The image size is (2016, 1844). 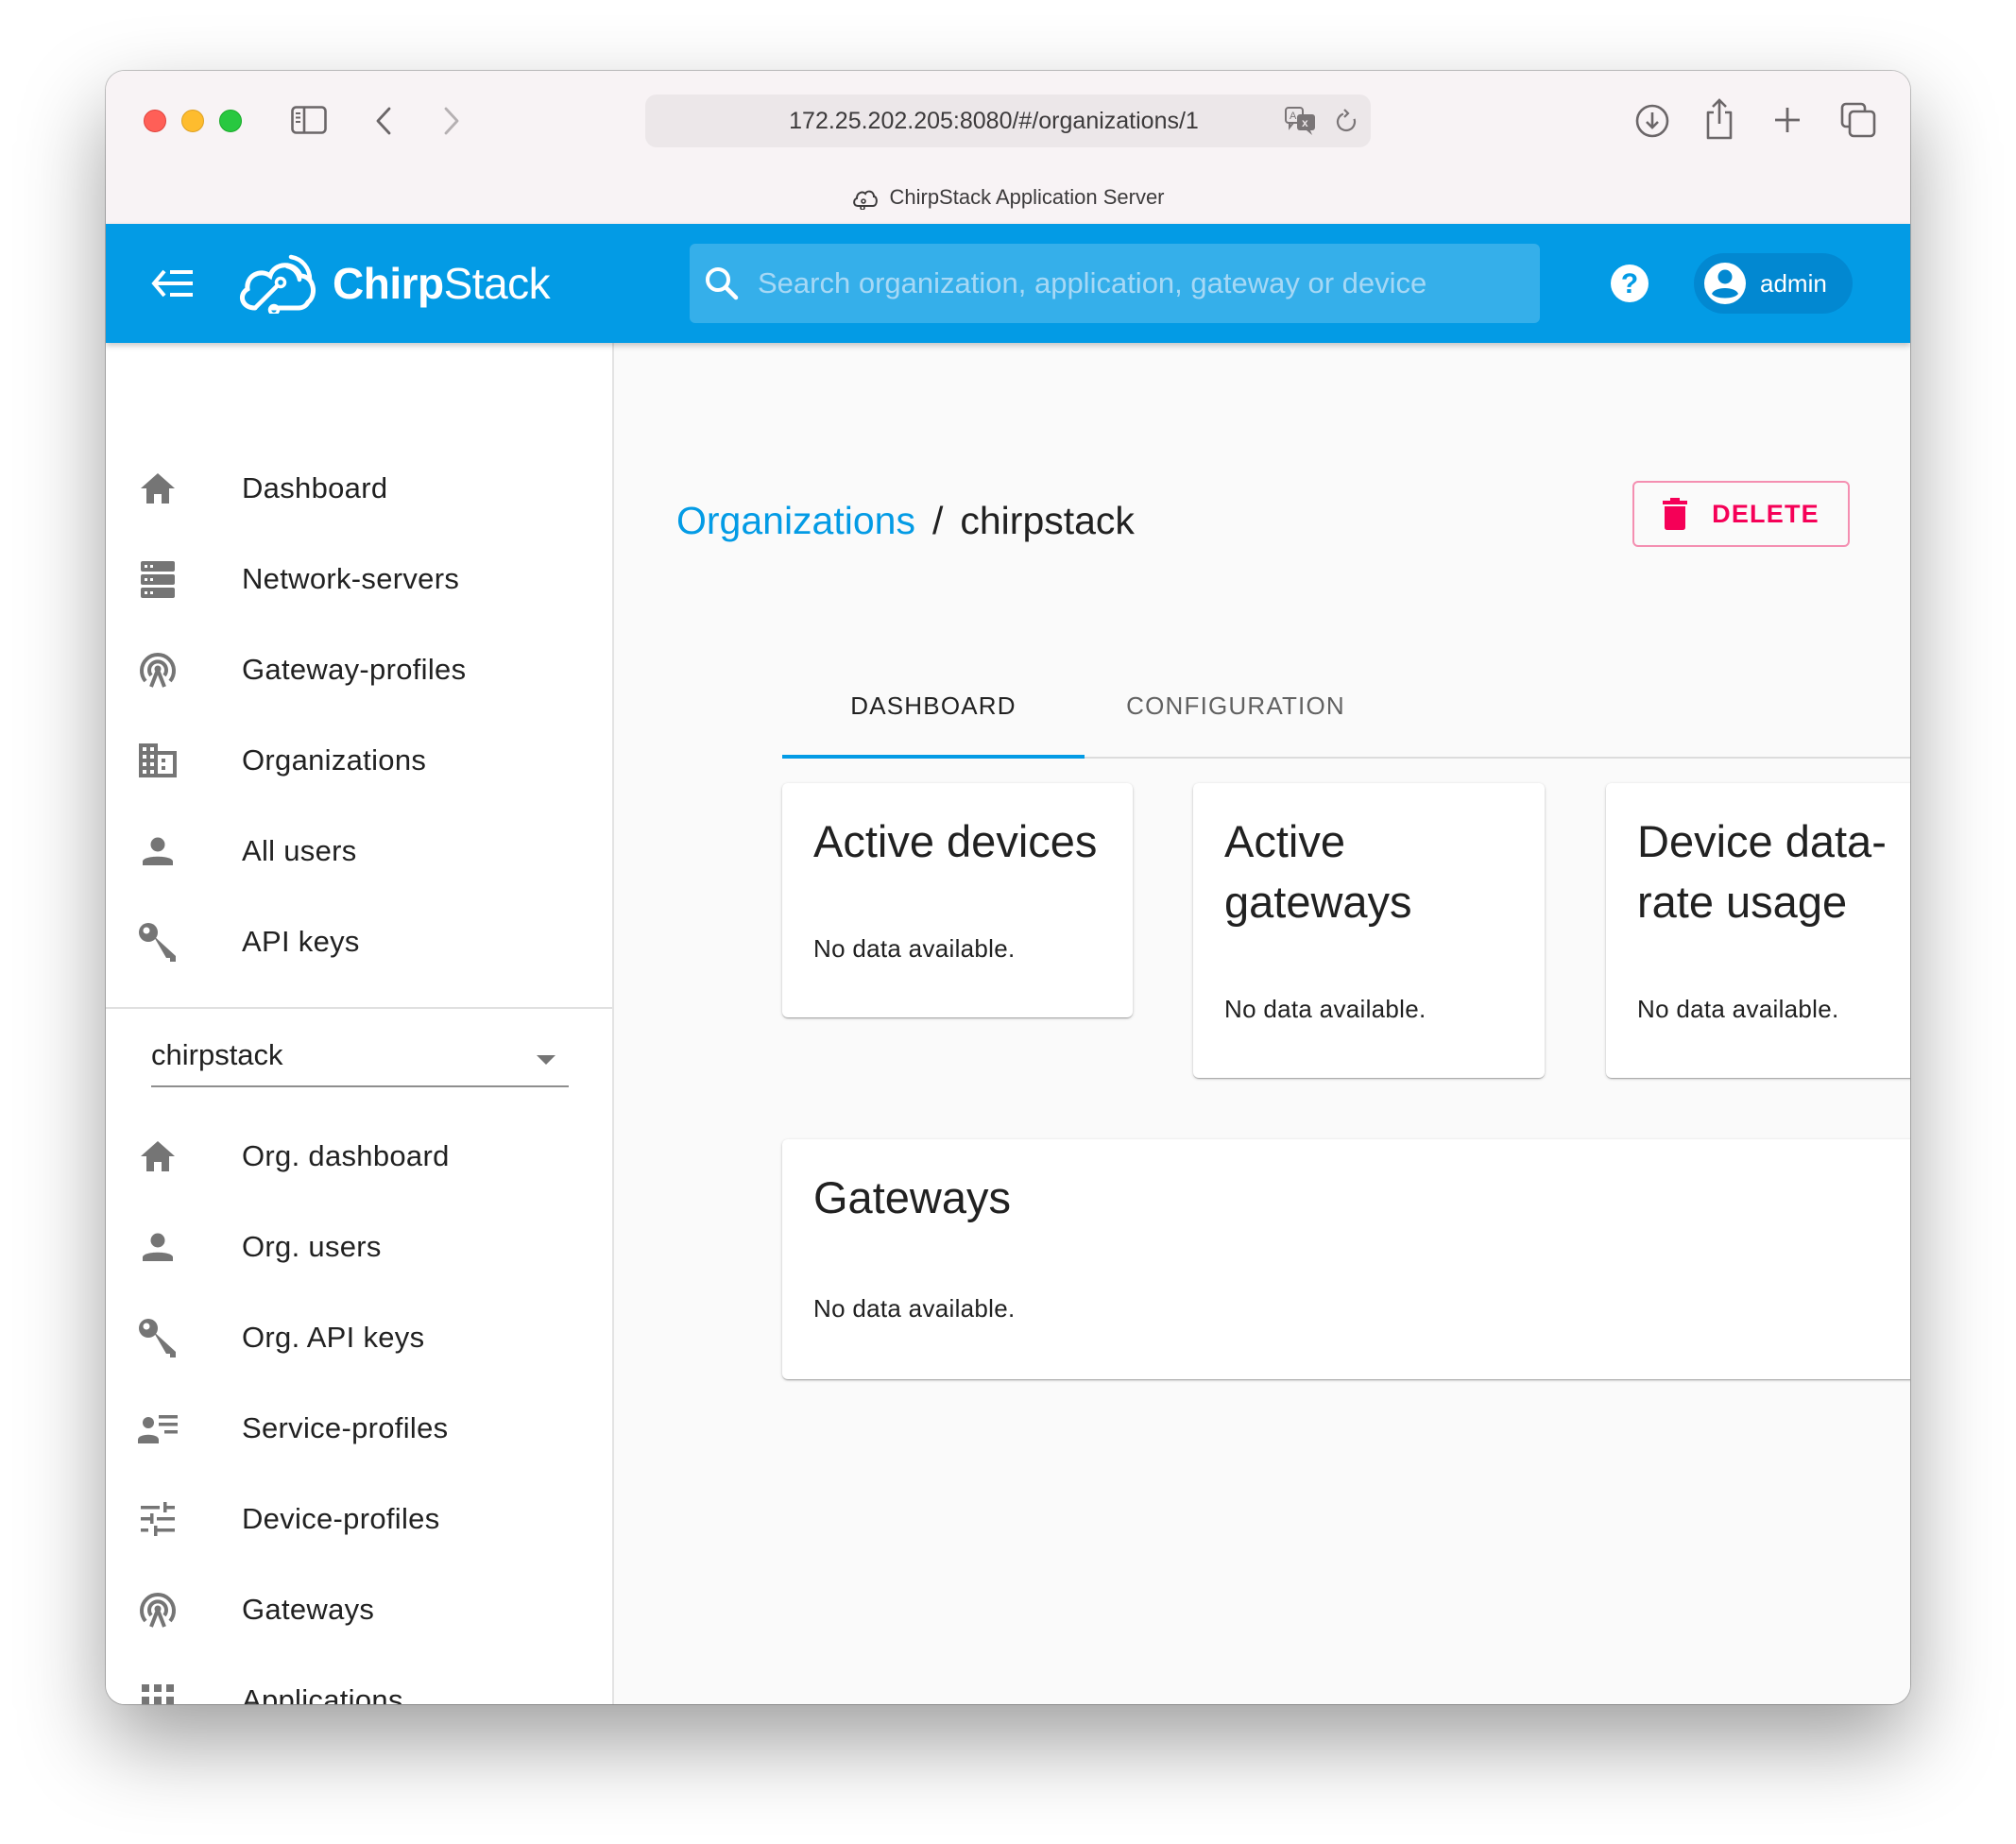 I want to click on sidebar-item-label: Org. users, so click(x=312, y=1246).